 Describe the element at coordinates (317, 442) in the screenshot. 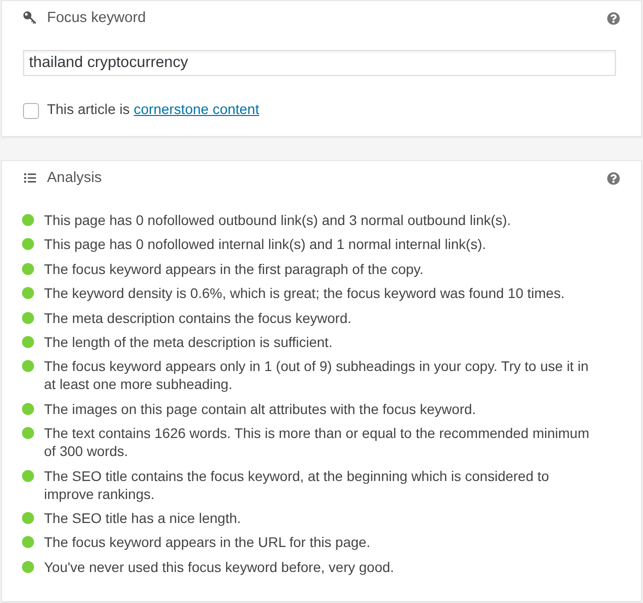

I see `analysis-result-text: The text contains 1626 words. This is more than or equal to the recommended minimum of 300 words.` at that location.